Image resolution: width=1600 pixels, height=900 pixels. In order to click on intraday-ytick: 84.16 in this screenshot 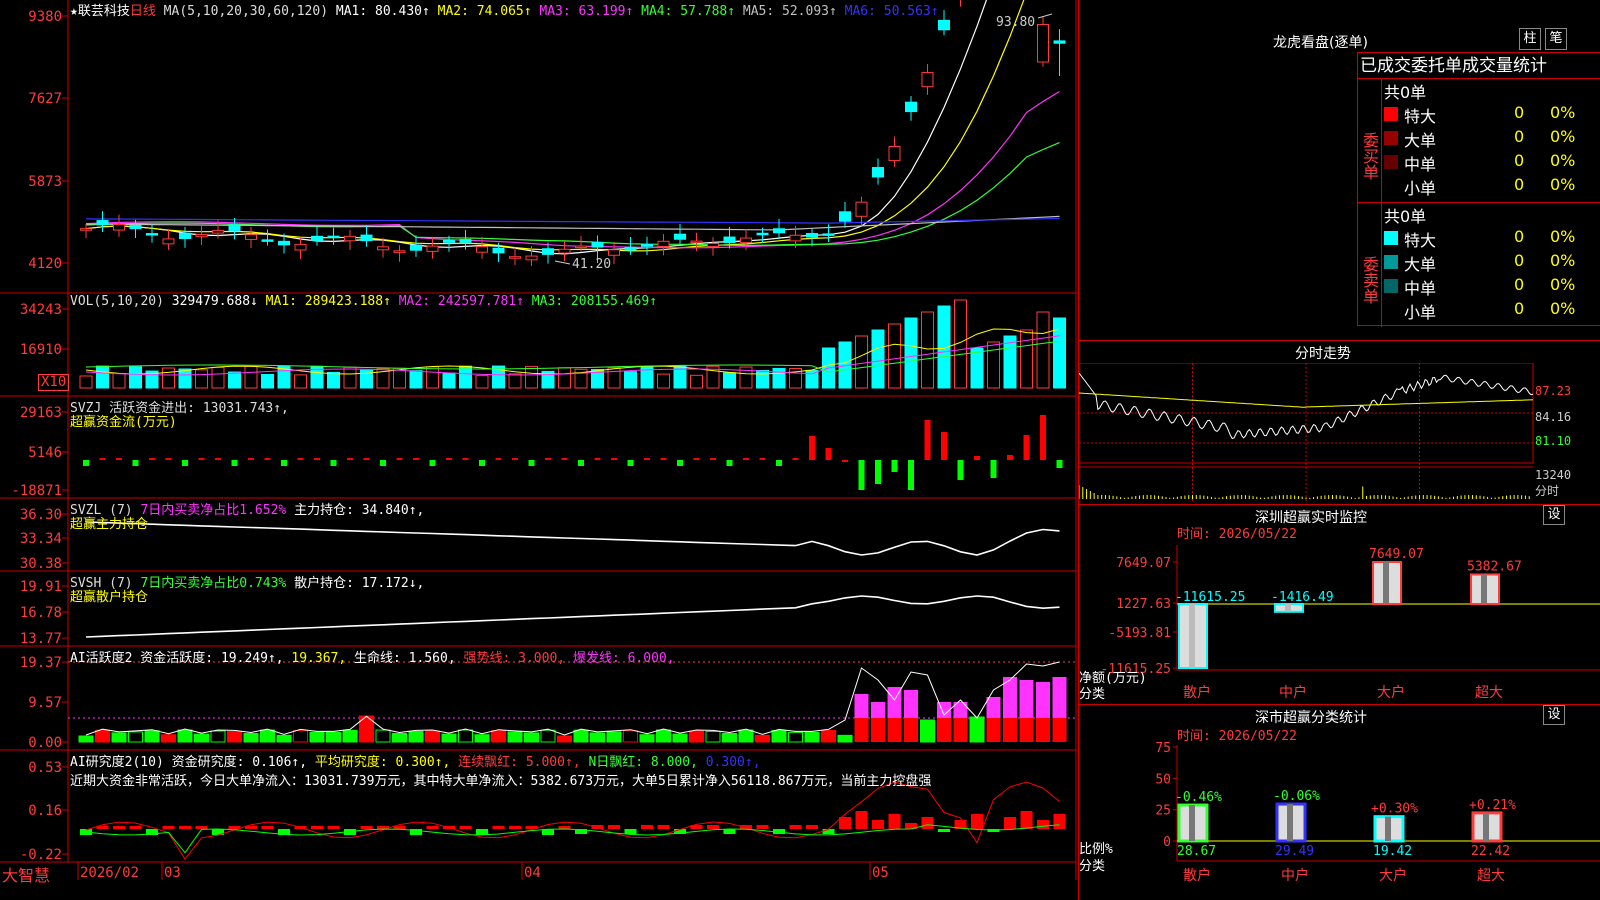, I will do `click(1553, 417)`.